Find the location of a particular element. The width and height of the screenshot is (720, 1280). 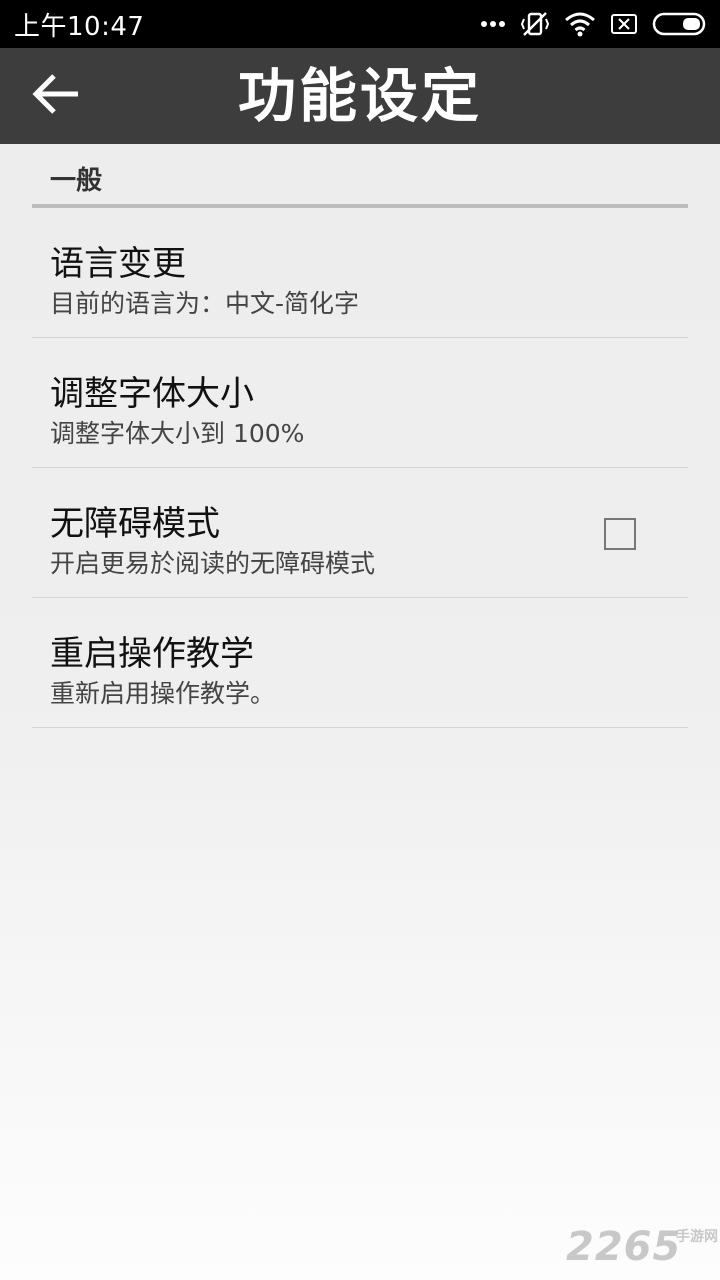

setting-accessibility: 无障碍模式 开启更易於阅读的无障碍模式 is located at coordinates (360, 533).